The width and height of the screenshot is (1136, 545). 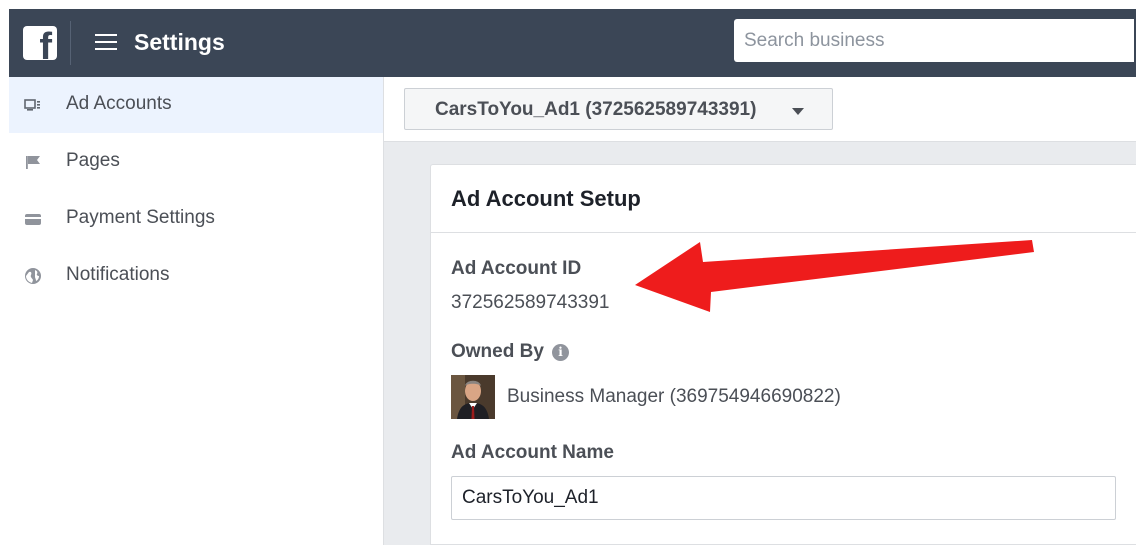 What do you see at coordinates (106, 42) in the screenshot?
I see `menu-icon` at bounding box center [106, 42].